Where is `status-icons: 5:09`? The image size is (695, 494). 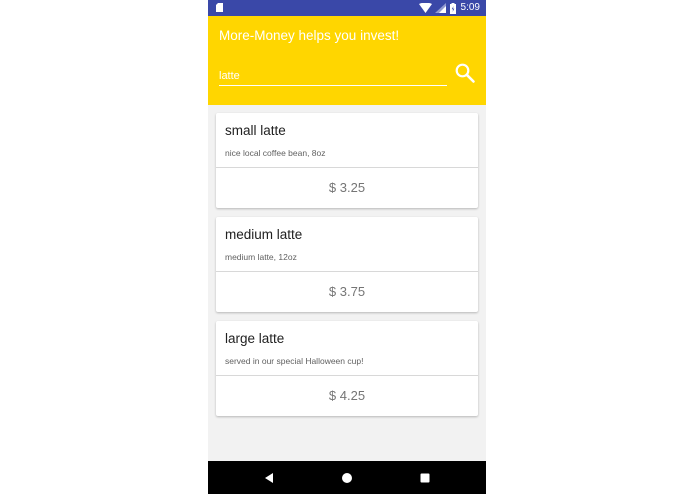
status-icons: 5:09 is located at coordinates (449, 8).